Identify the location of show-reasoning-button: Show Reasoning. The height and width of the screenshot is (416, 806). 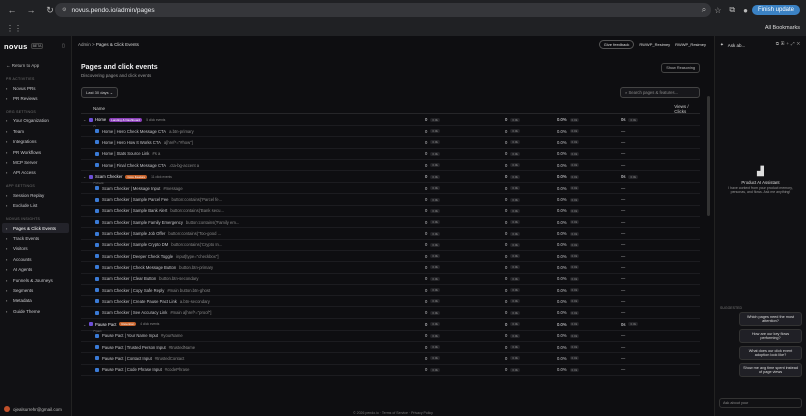
(680, 68).